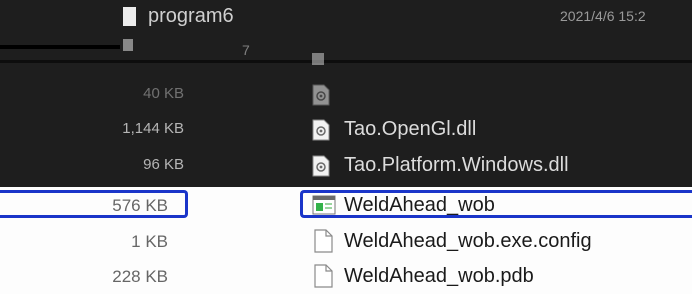  What do you see at coordinates (246, 50) in the screenshot?
I see `file-name: 7` at bounding box center [246, 50].